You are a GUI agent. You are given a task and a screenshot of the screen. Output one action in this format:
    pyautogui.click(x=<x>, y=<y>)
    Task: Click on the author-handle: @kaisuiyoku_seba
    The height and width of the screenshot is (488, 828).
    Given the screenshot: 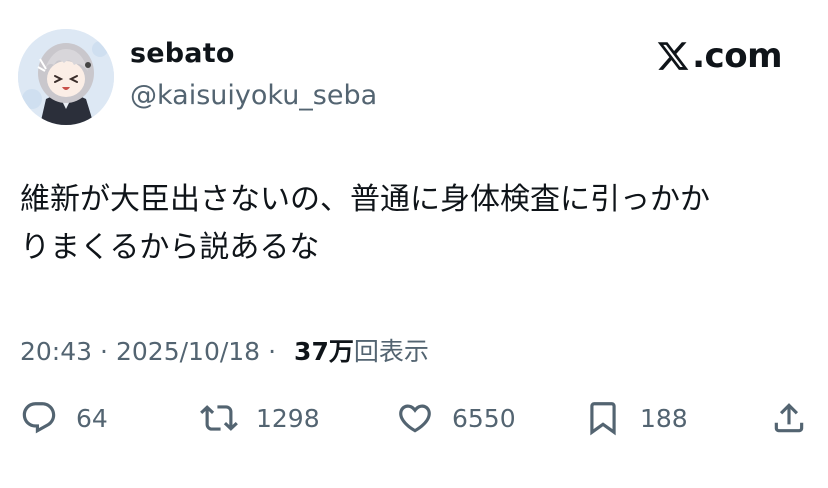 What is the action you would take?
    pyautogui.click(x=253, y=95)
    